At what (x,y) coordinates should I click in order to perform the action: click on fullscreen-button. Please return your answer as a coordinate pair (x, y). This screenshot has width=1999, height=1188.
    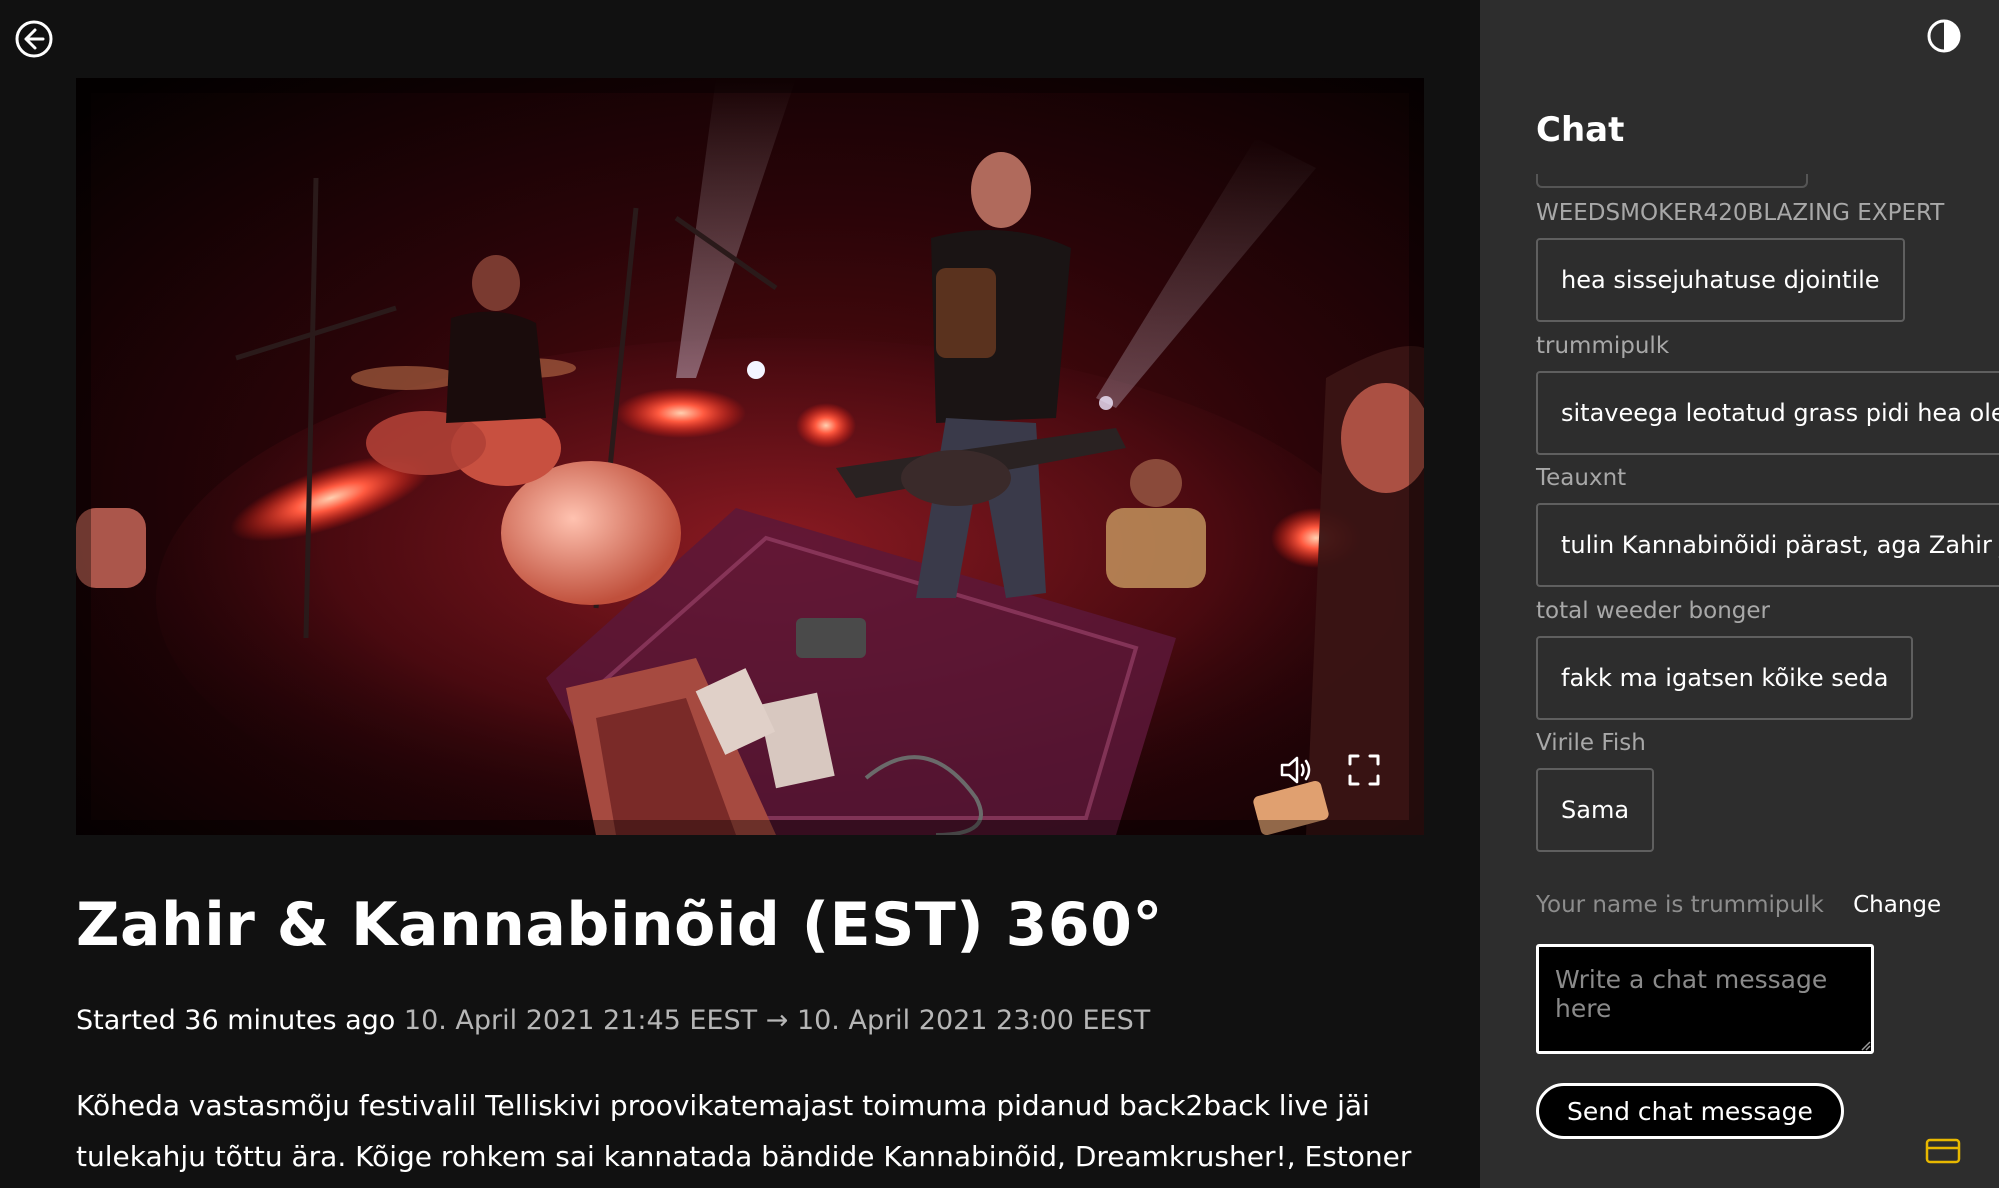
    Looking at the image, I should click on (1364, 770).